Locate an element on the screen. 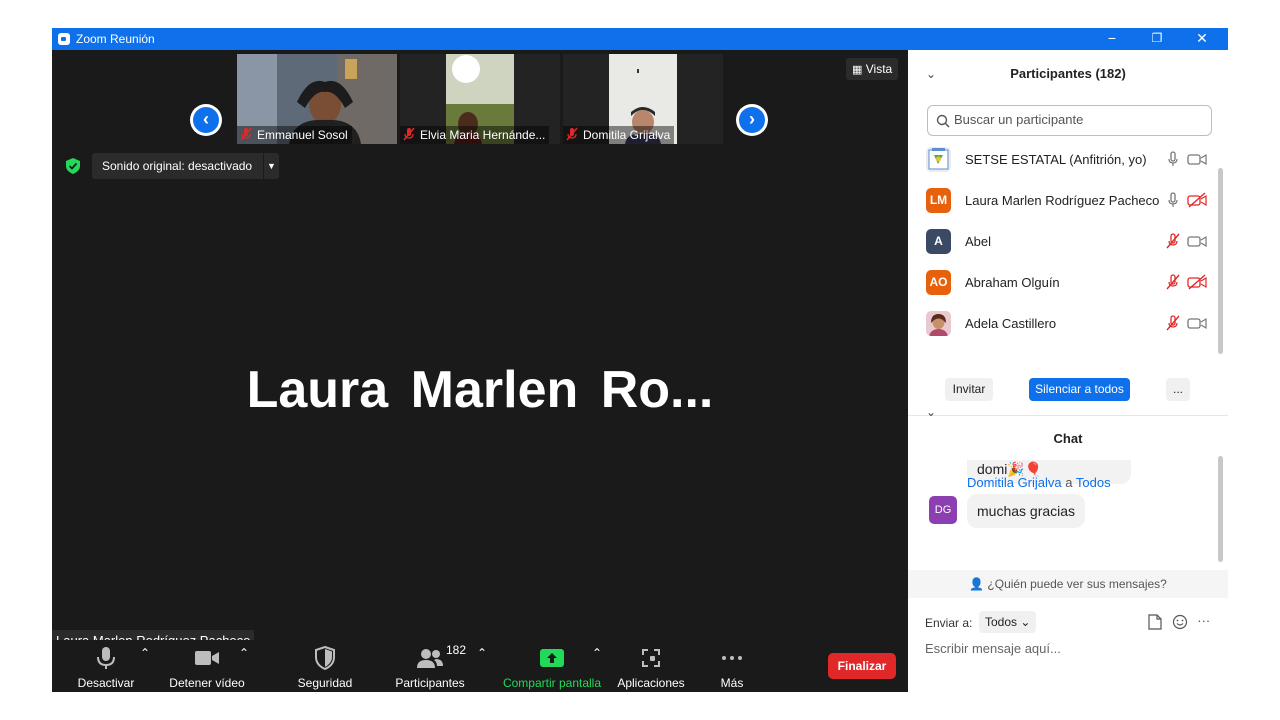 Image resolution: width=1280 pixels, height=720 pixels. share-options-caret-icon: ⌃ is located at coordinates (597, 653).